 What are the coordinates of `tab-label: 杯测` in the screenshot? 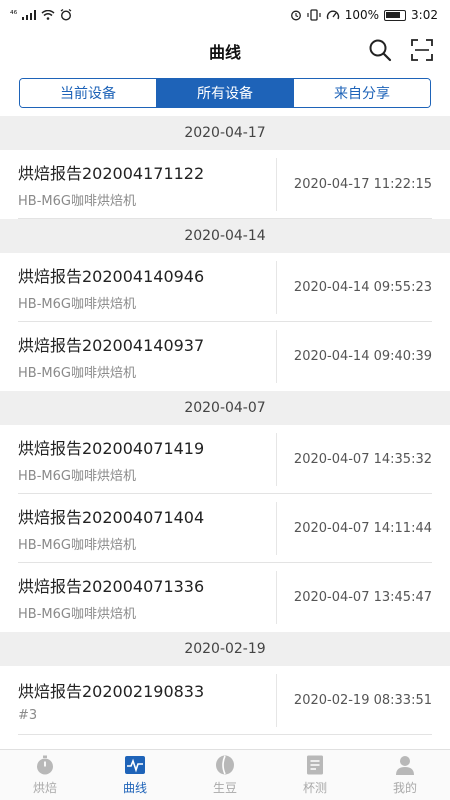 It's located at (314, 788).